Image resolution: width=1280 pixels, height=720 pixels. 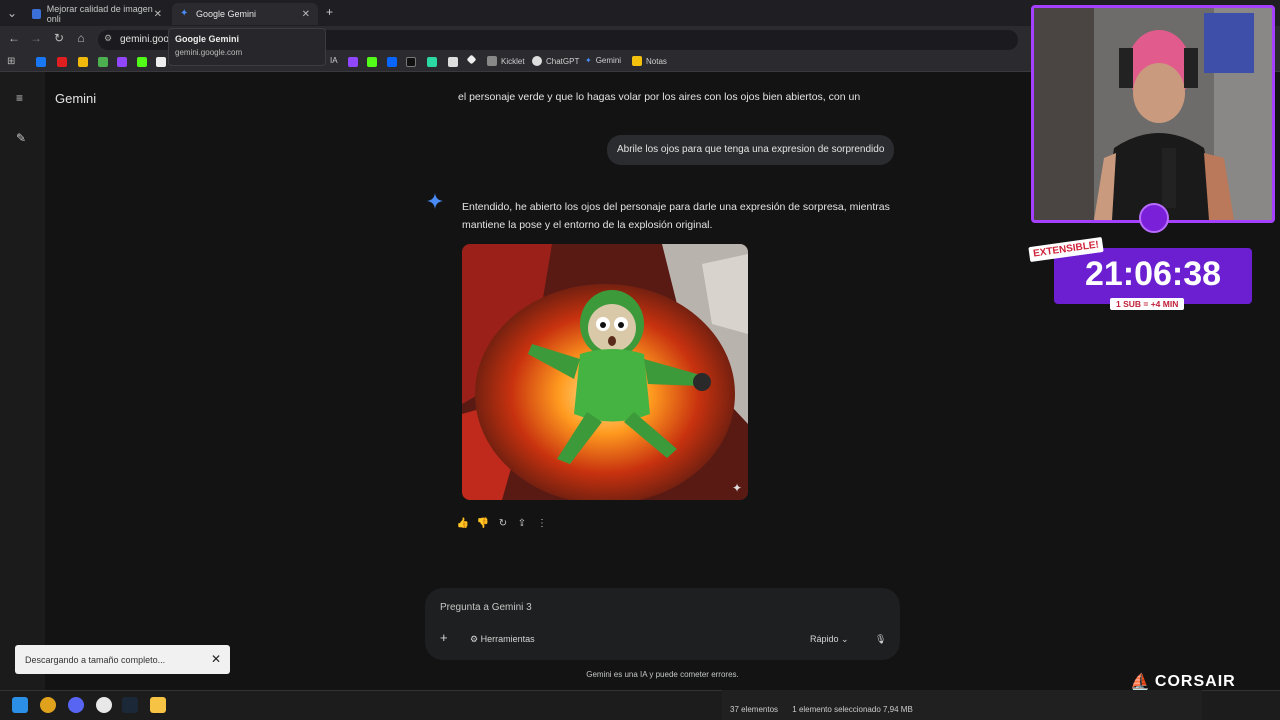 I want to click on regenerate-icon: ↻, so click(x=503, y=523).